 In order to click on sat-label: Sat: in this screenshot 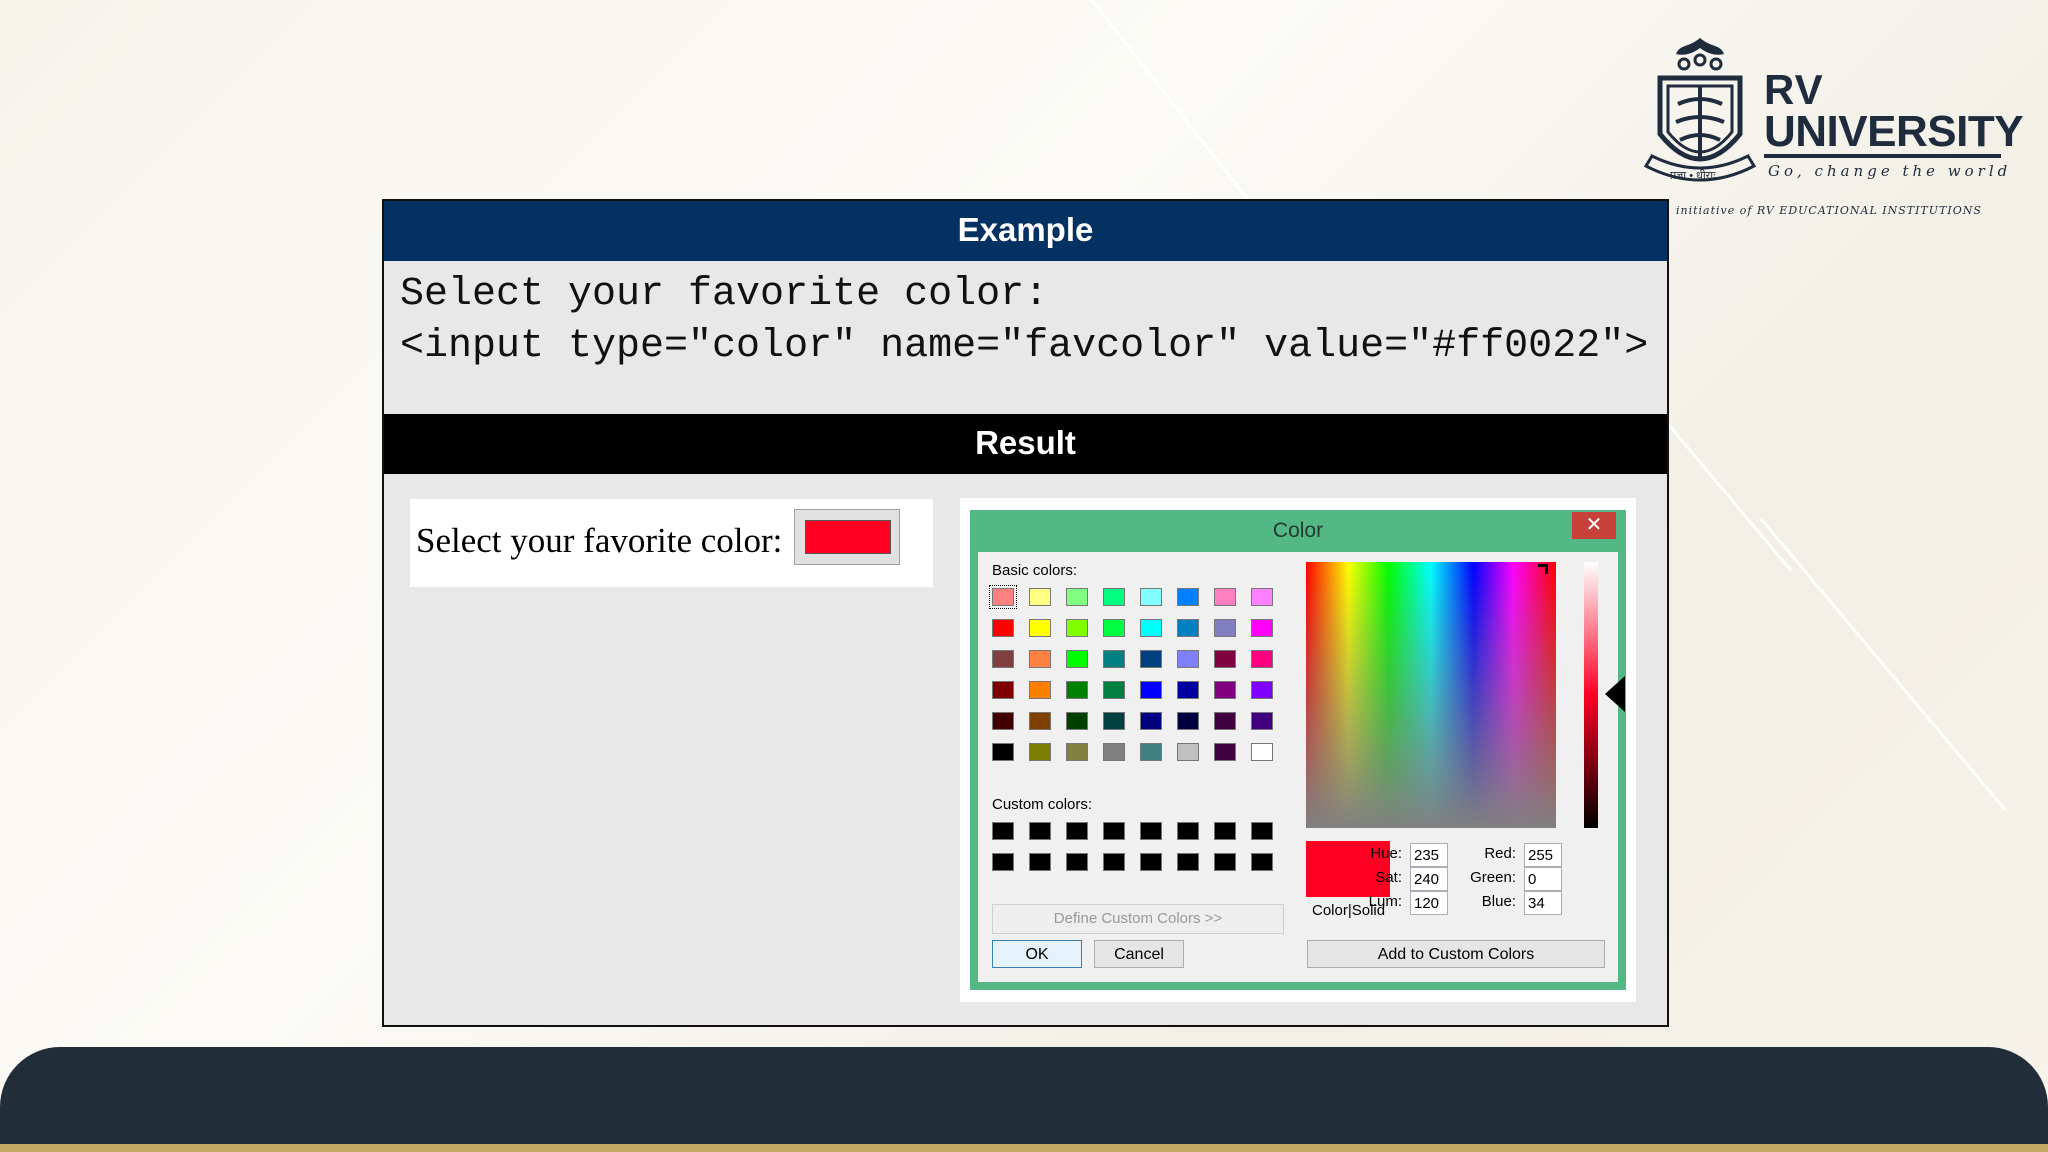, I will do `click(1388, 877)`.